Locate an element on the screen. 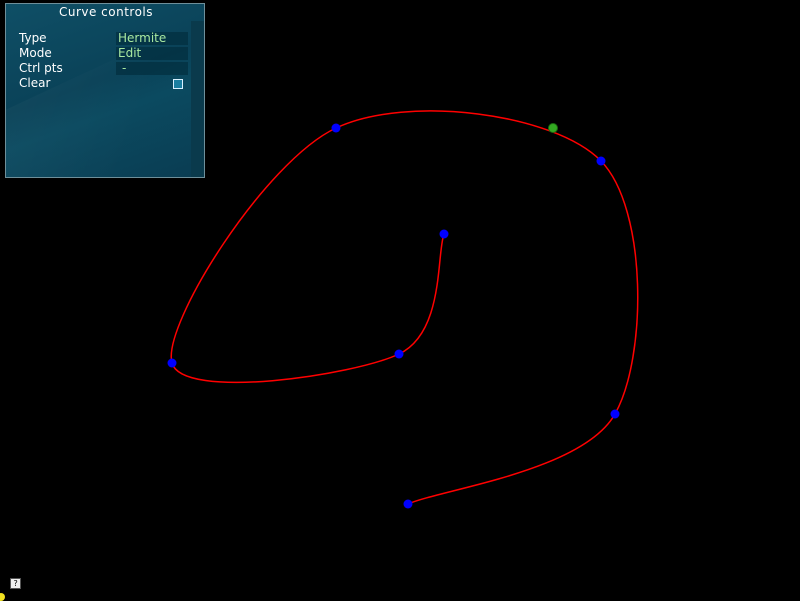  ctrl-pts-label: Ctrl pts is located at coordinates (41, 68).